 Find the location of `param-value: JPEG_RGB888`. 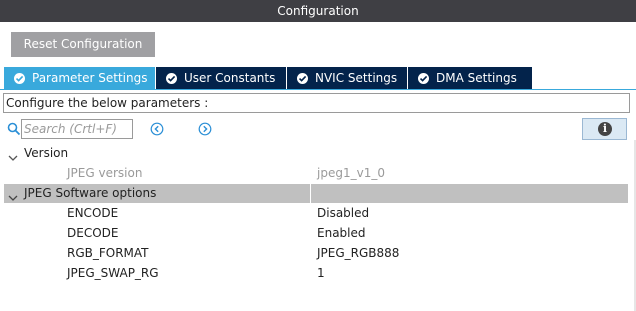

param-value: JPEG_RGB888 is located at coordinates (358, 253).